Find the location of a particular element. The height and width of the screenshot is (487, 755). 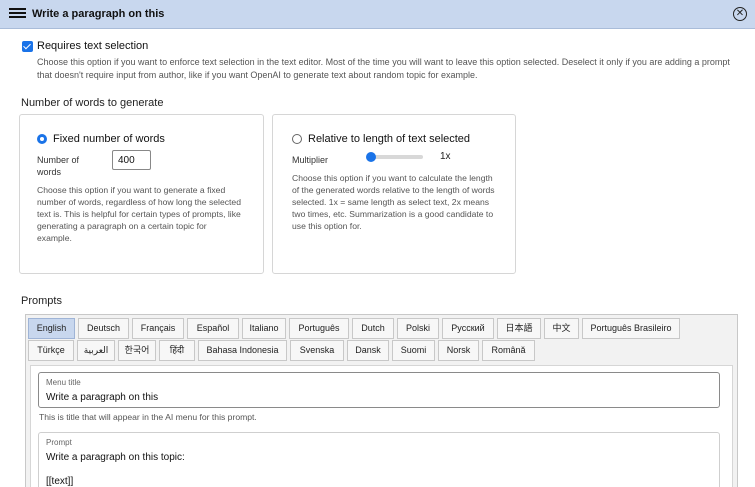

tab-english: English is located at coordinates (51, 328).